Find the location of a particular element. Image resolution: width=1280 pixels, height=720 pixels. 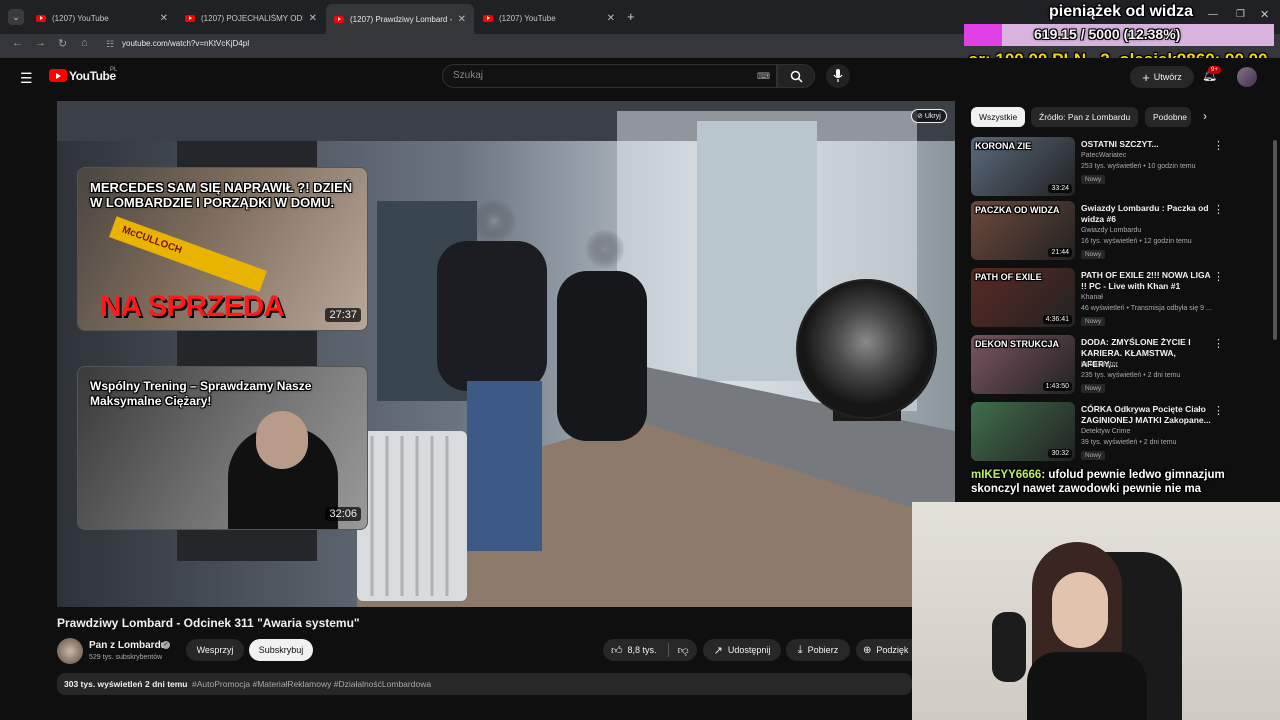

browser-tab-active: (1207) Prawdziwy Lombard - O ✕ is located at coordinates (400, 19).